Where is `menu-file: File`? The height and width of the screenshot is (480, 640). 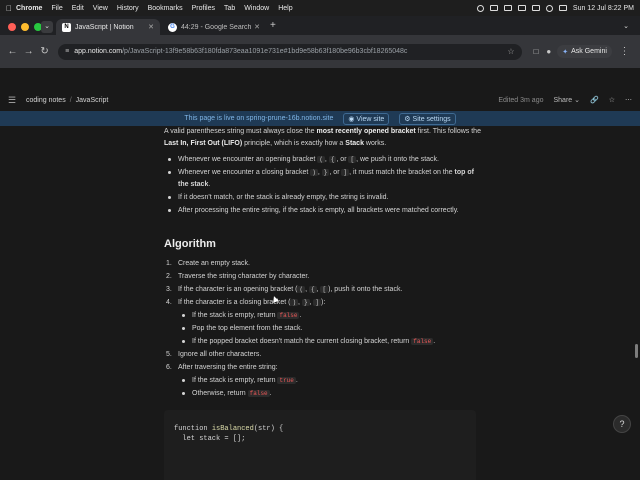 menu-file: File is located at coordinates (56, 8).